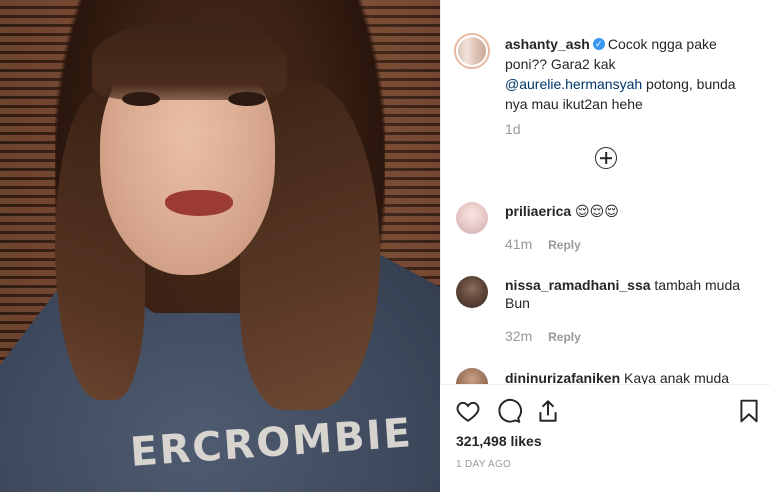 Image resolution: width=770 pixels, height=492 pixels. What do you see at coordinates (247, 99) in the screenshot?
I see `right-eye` at bounding box center [247, 99].